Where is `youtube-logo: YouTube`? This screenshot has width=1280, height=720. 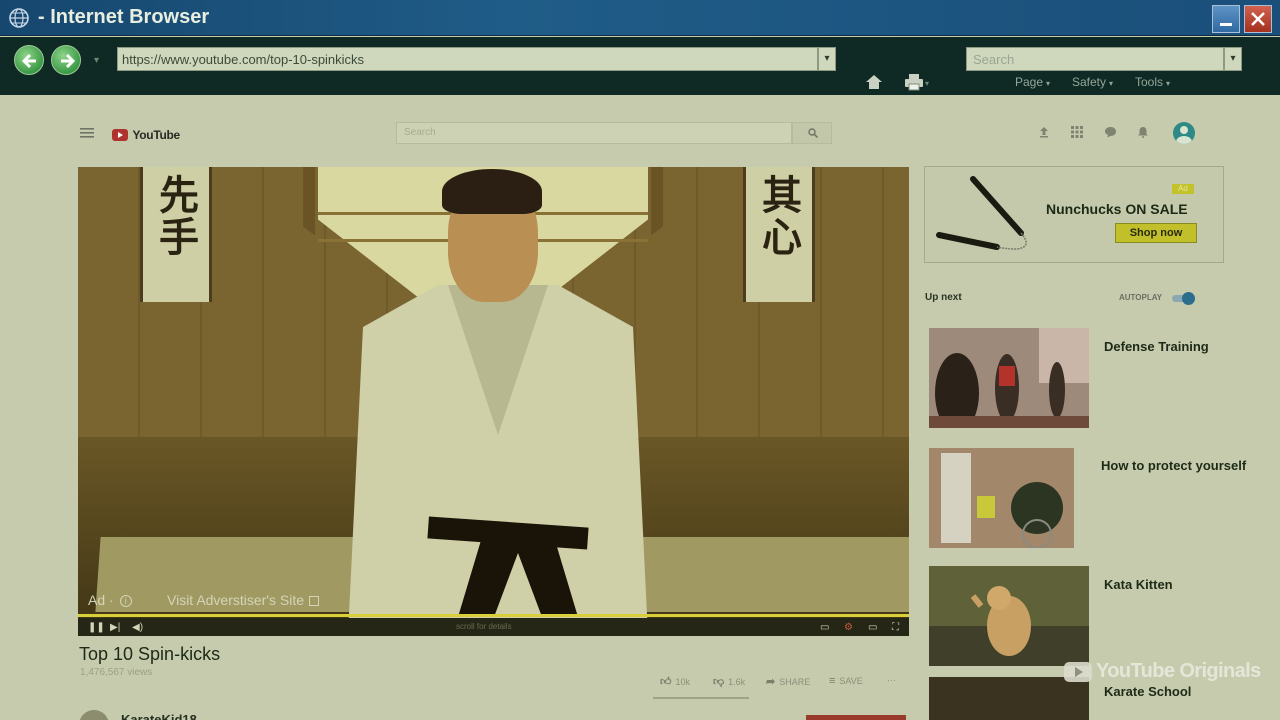
youtube-logo: YouTube is located at coordinates (146, 135).